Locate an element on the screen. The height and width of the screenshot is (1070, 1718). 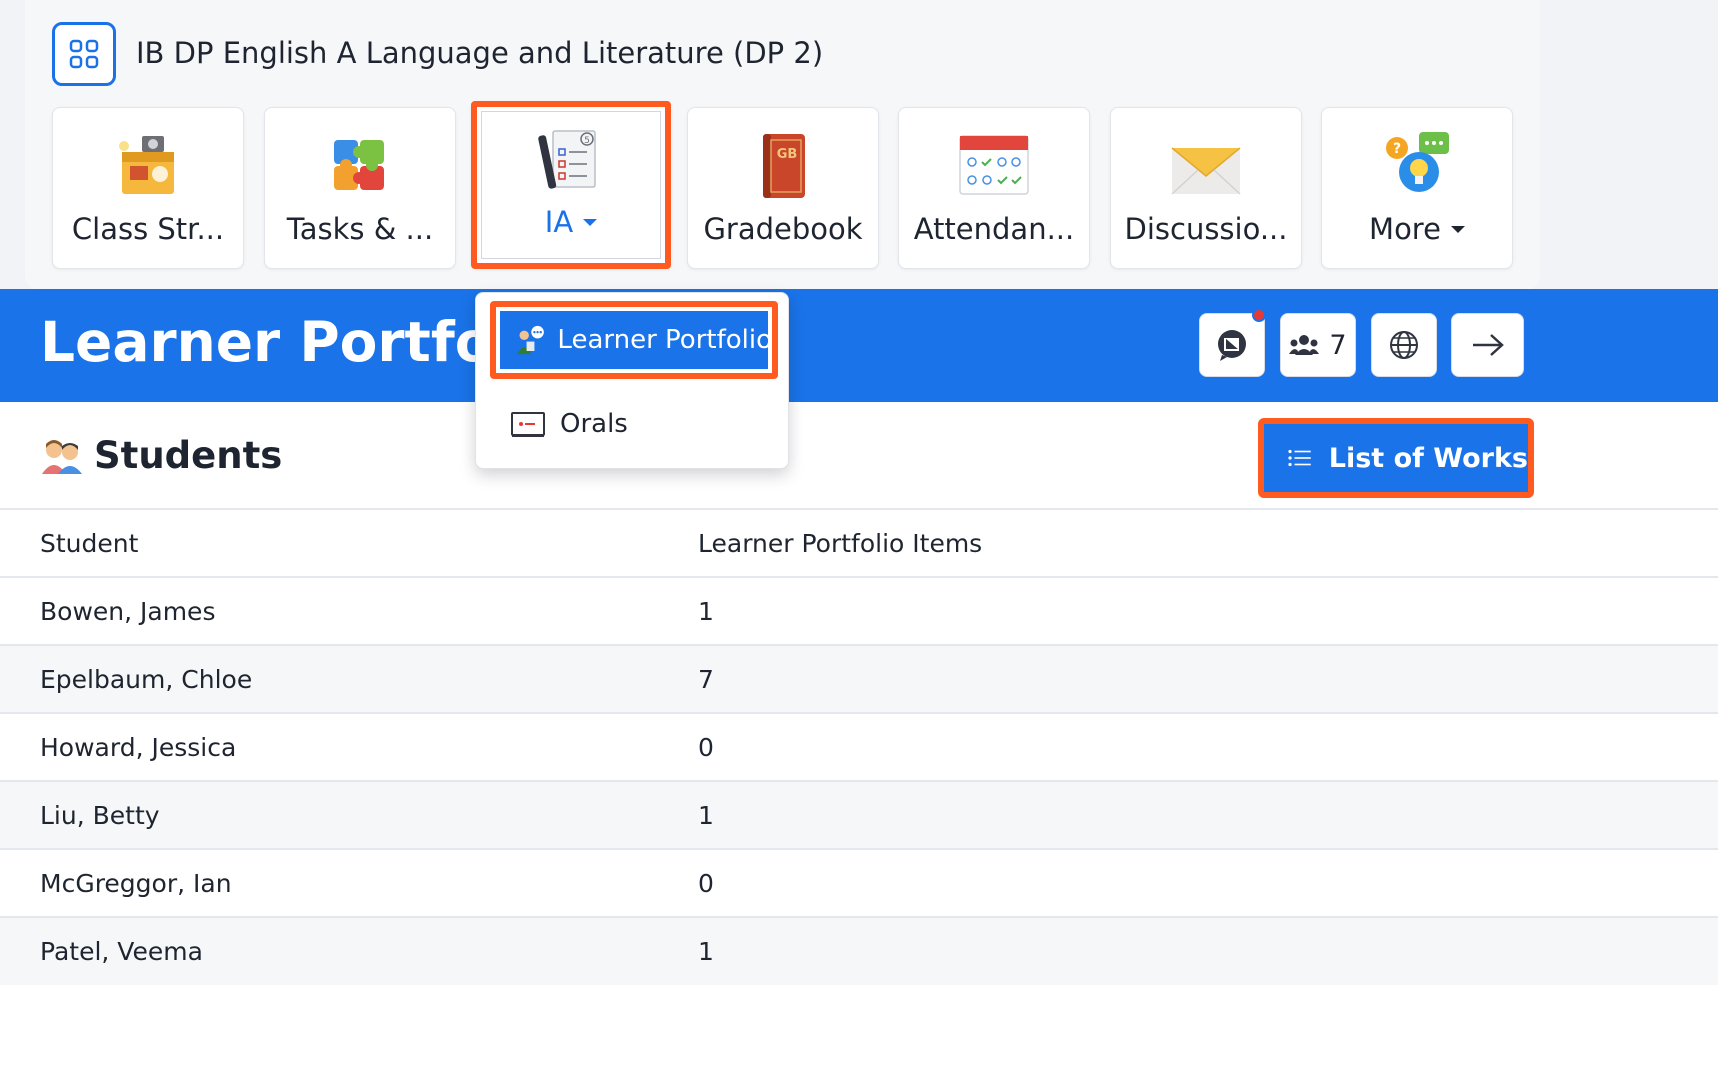
table-header-row: Student Learner Portfolio Items is located at coordinates (859, 542).